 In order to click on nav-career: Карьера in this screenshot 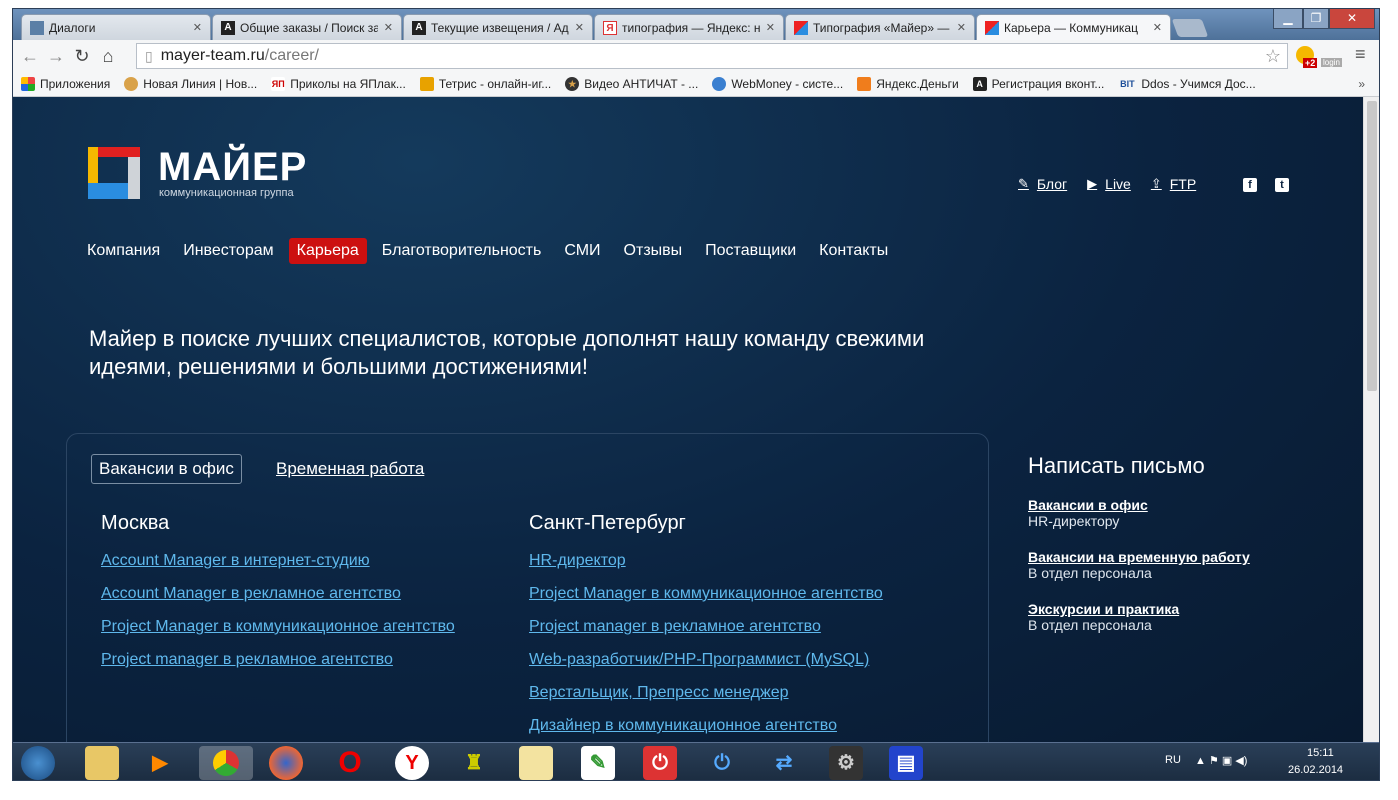, I will do `click(327, 251)`.